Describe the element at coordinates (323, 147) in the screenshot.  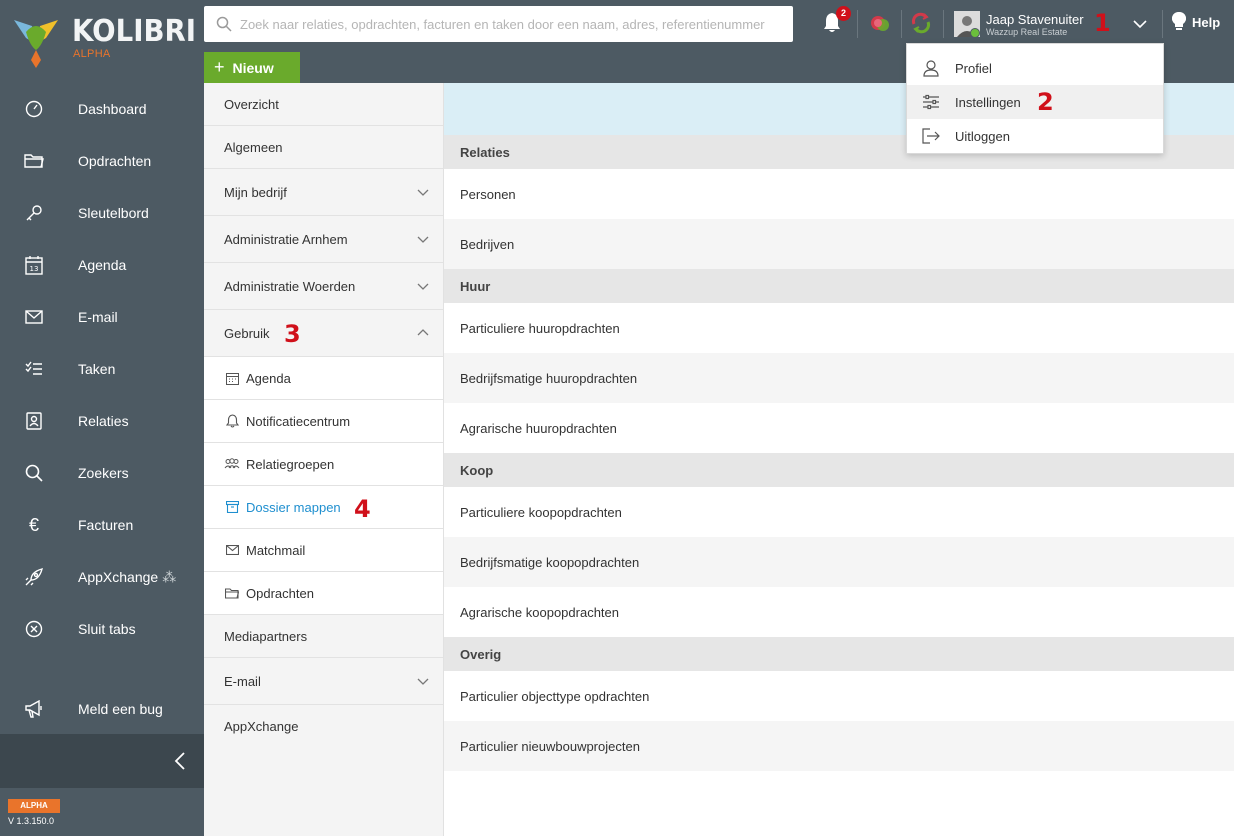
I see `subnav-algemeen: Algemeen` at that location.